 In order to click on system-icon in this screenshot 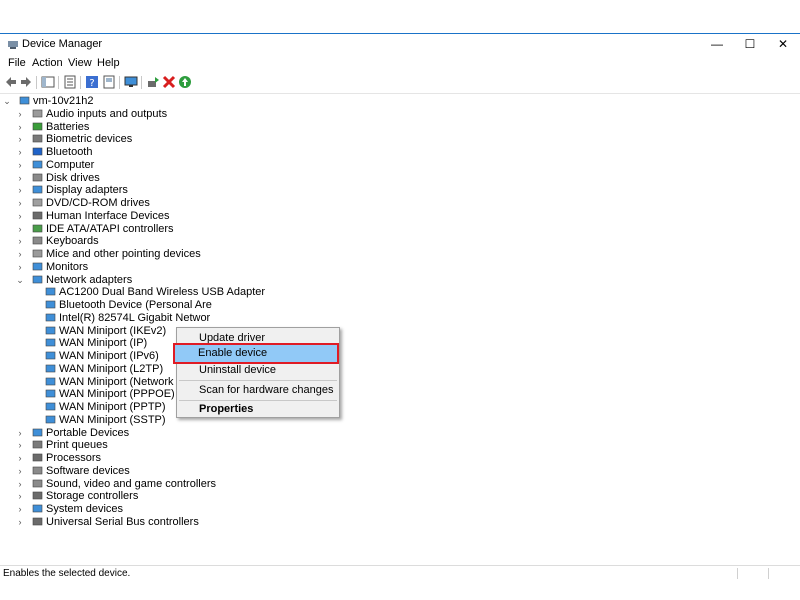, I will do `click(37, 508)`.